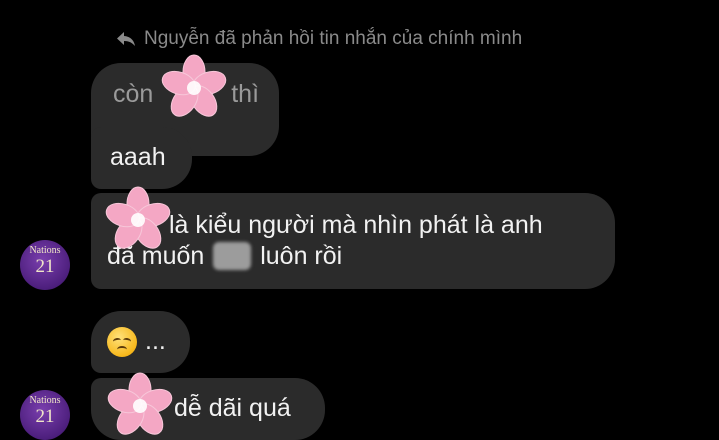 The height and width of the screenshot is (440, 719). I want to click on message-text: dễ dãi quá, so click(232, 408).